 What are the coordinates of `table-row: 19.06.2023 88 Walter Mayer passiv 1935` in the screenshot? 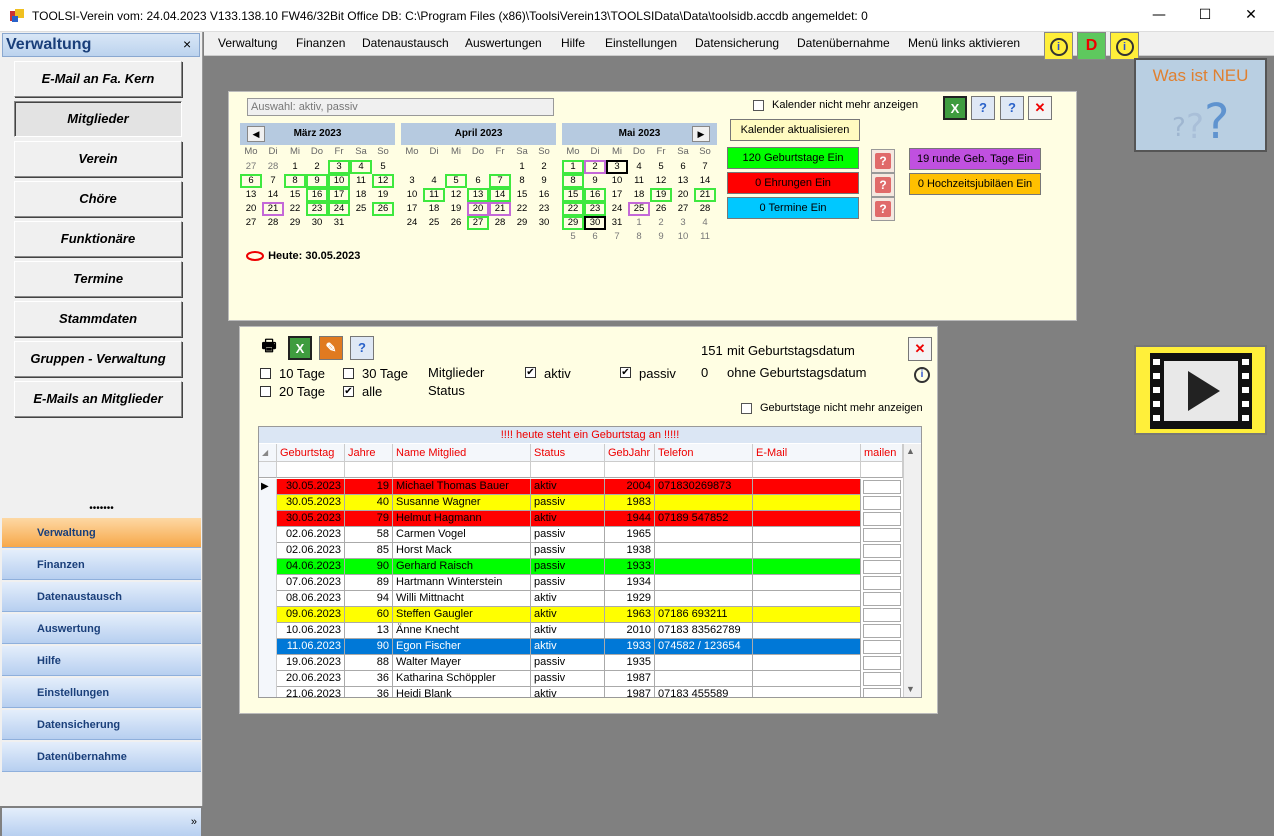 It's located at (580, 663).